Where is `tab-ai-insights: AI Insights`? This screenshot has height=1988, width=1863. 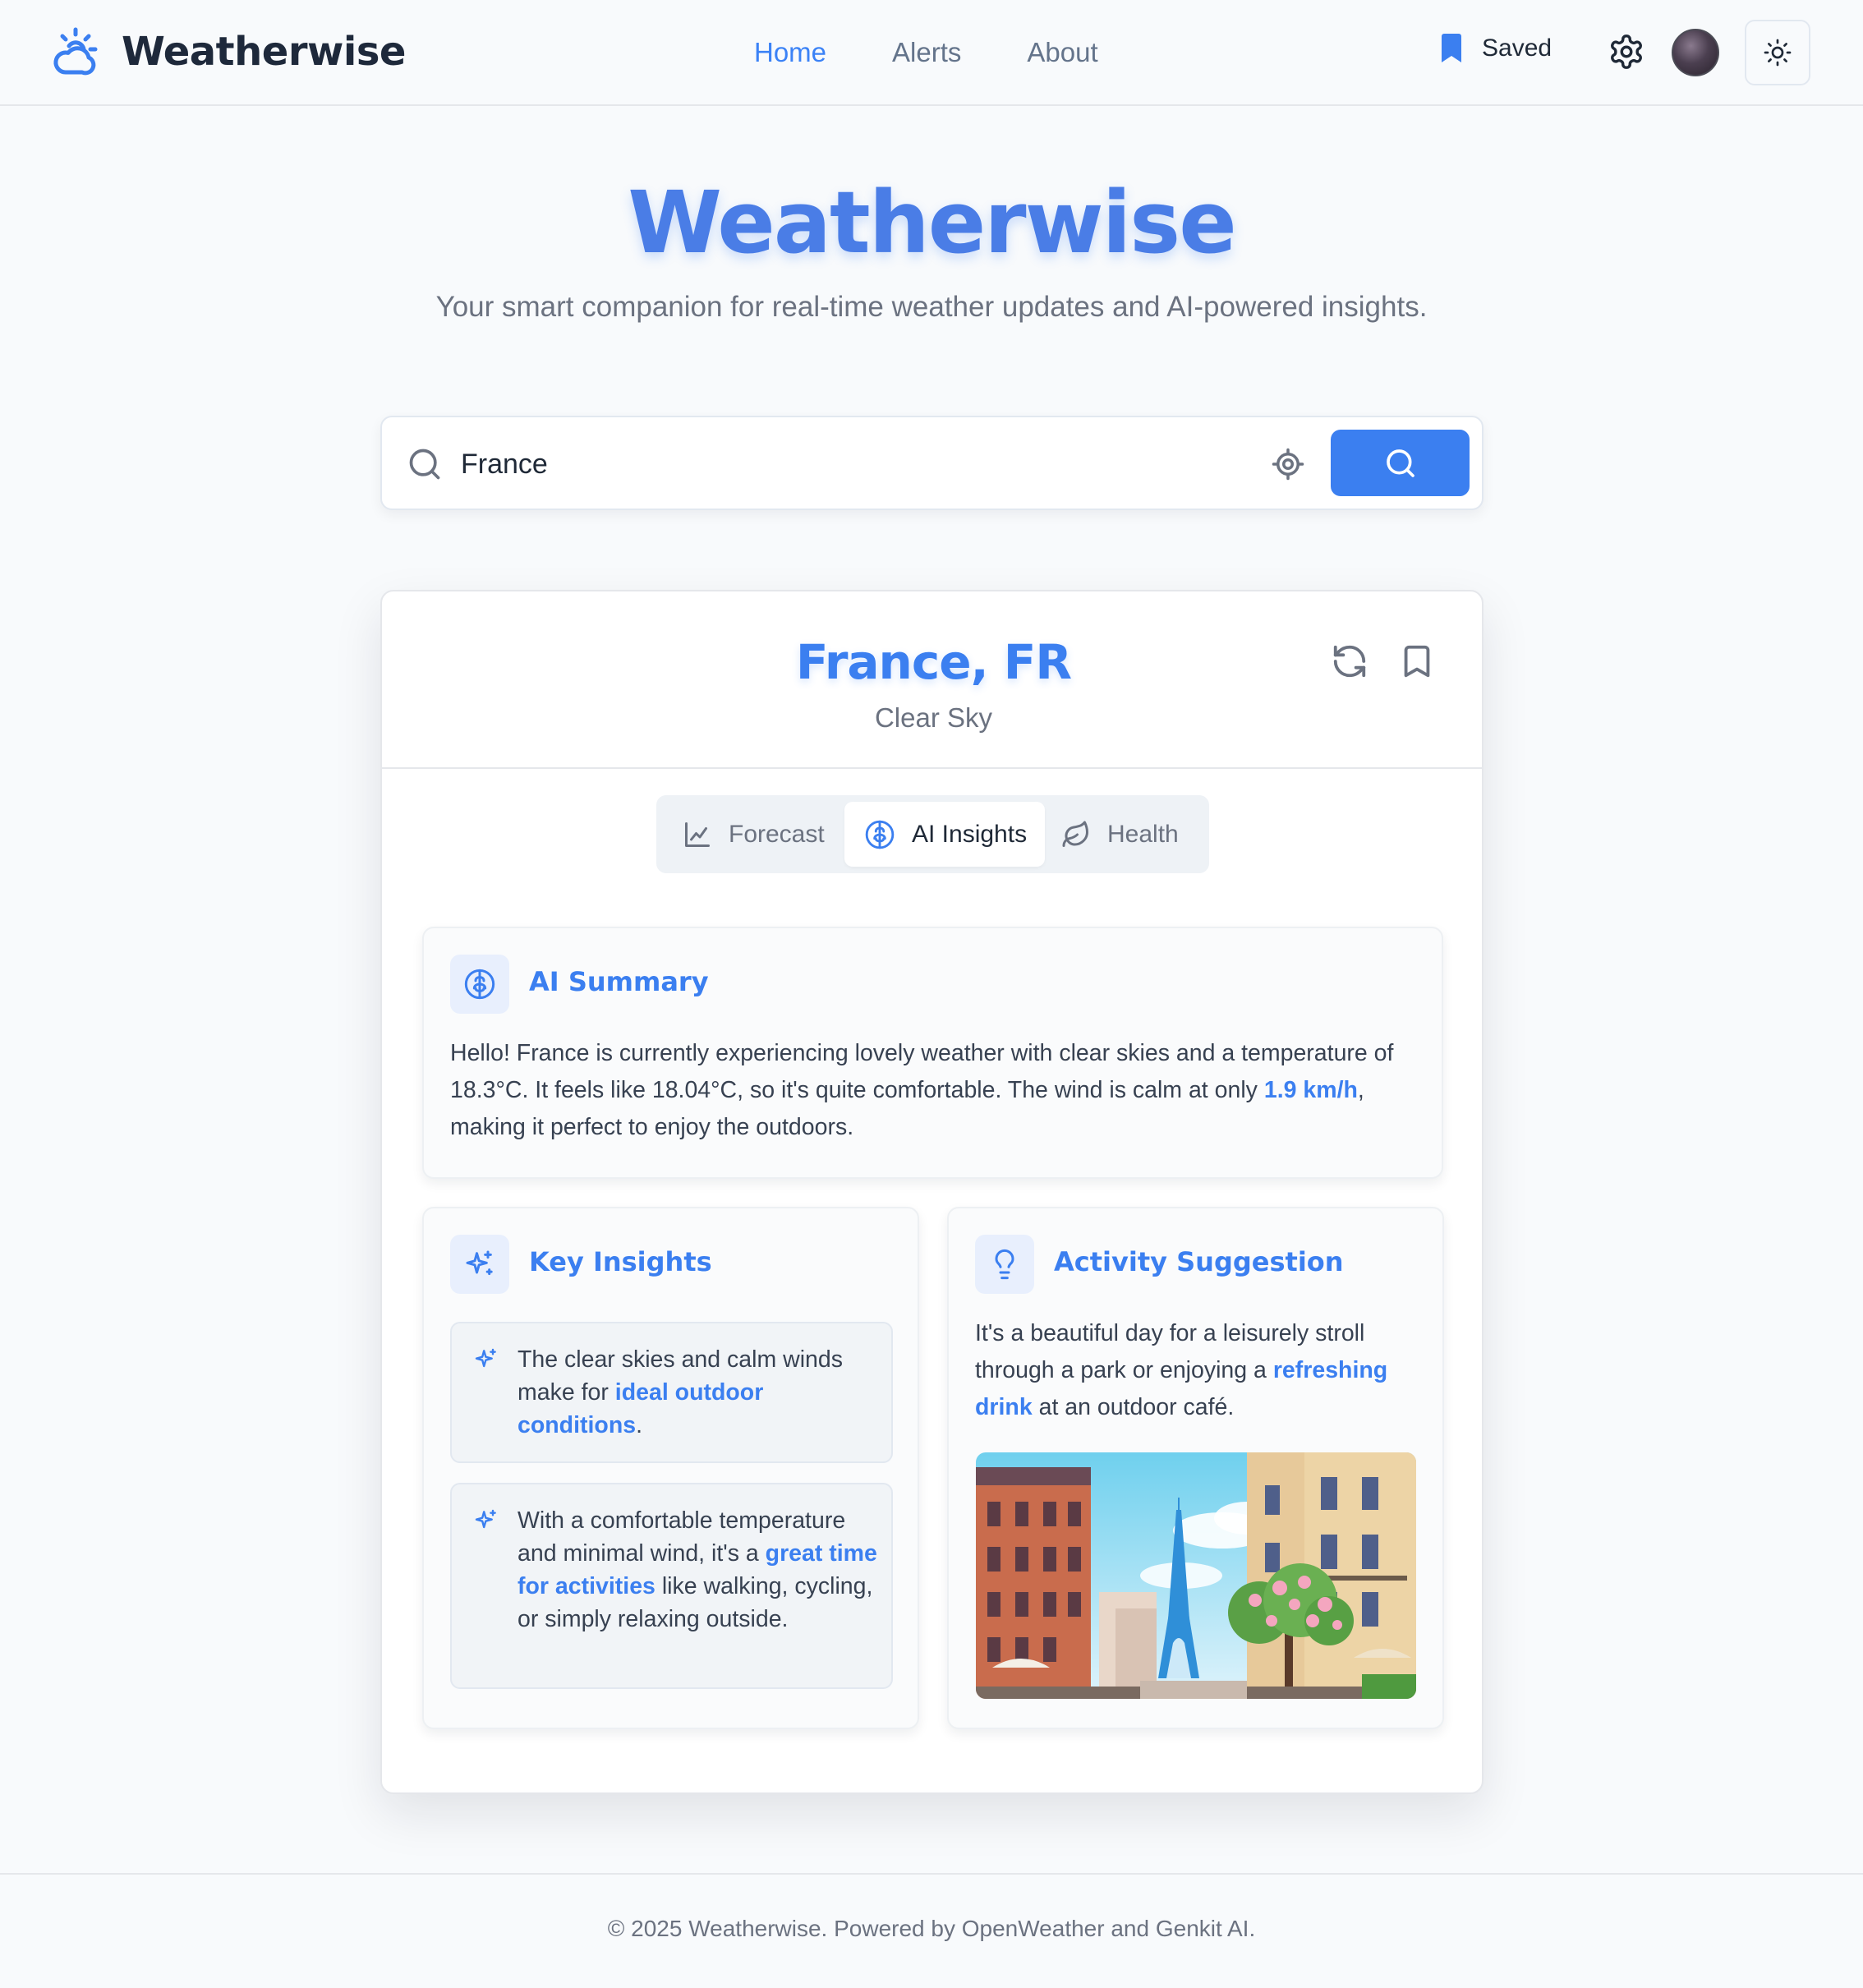
tab-ai-insights: AI Insights is located at coordinates (944, 834).